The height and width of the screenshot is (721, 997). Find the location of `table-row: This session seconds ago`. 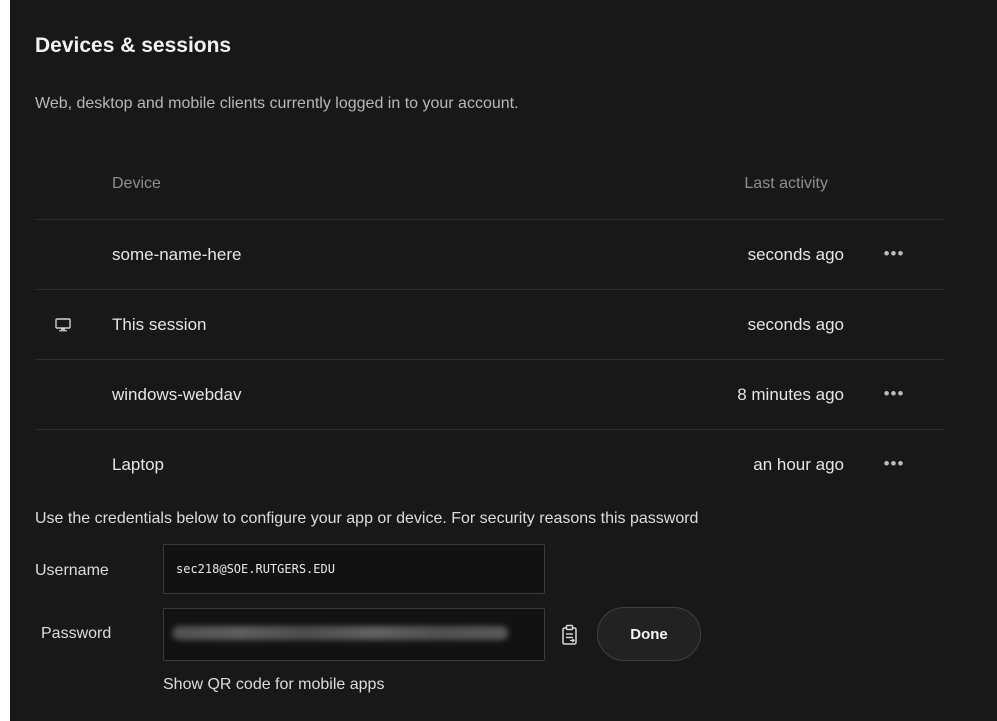

table-row: This session seconds ago is located at coordinates (489, 325).